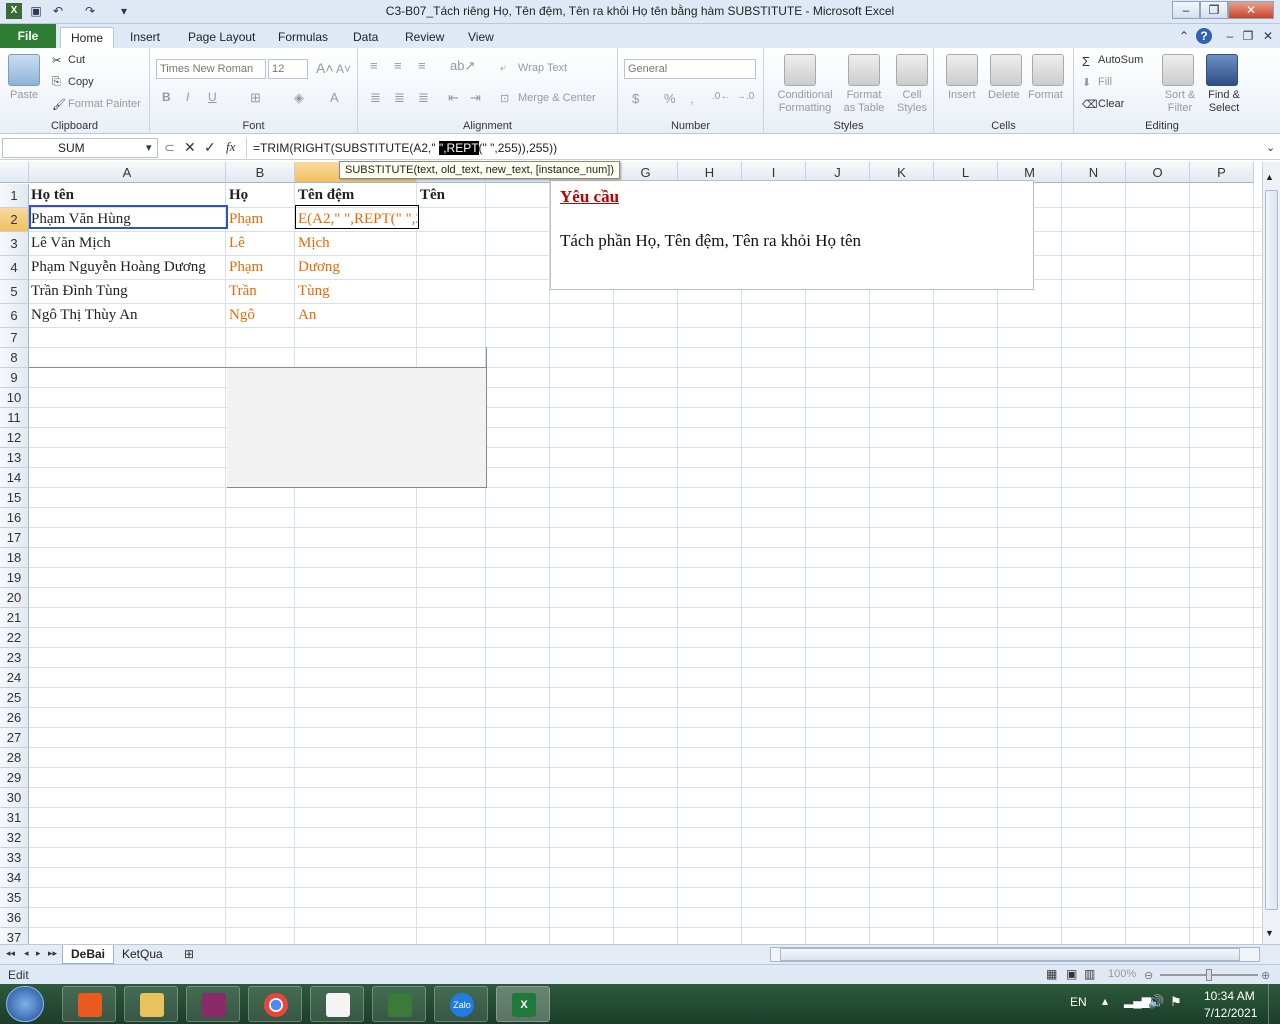 This screenshot has width=1280, height=1024. What do you see at coordinates (1051, 974) in the screenshot?
I see `normal-view-icon: ▦` at bounding box center [1051, 974].